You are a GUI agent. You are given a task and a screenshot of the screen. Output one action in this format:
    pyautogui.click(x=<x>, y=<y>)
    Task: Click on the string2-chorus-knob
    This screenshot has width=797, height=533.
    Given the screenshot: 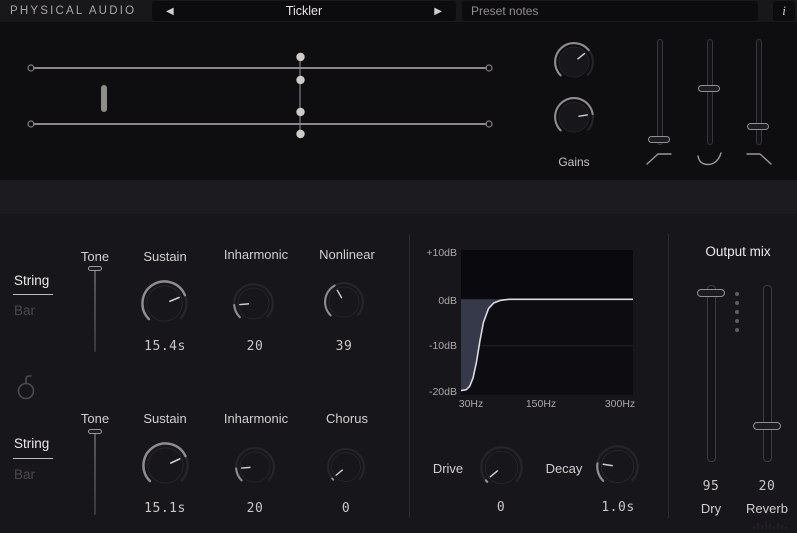 What is the action you would take?
    pyautogui.click(x=346, y=467)
    